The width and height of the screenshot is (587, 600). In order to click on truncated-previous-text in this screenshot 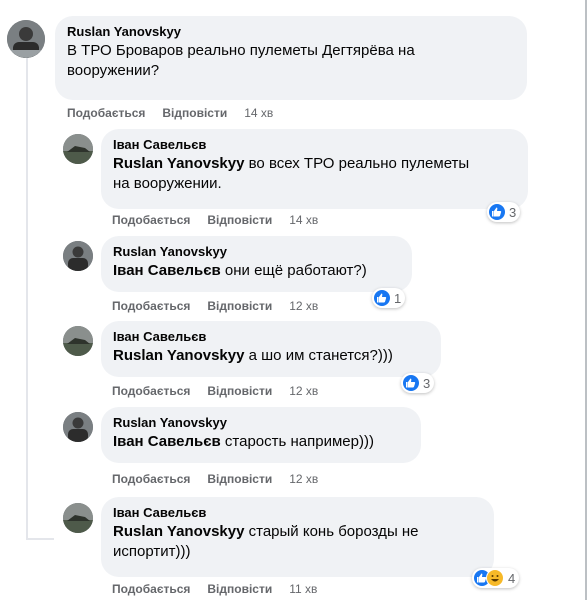, I will do `click(2, 3)`.